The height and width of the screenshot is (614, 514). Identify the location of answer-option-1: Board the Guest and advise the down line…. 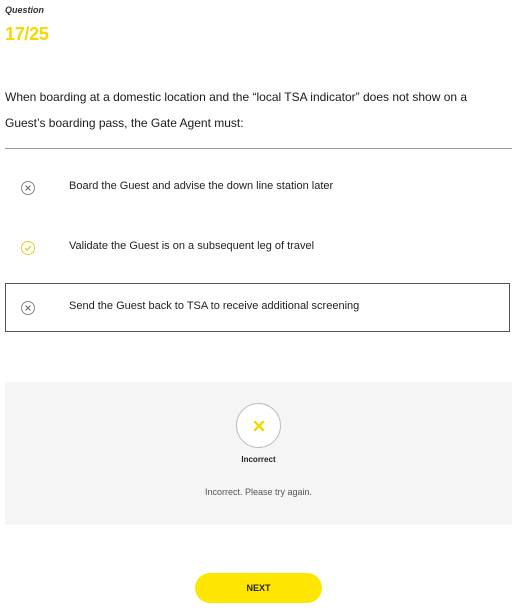
(257, 187).